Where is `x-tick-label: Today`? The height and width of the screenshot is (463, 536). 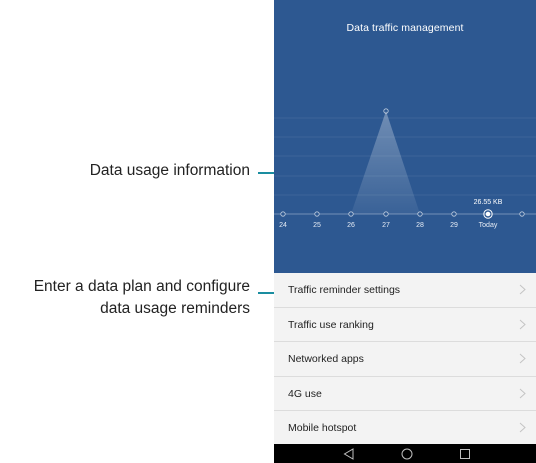 x-tick-label: Today is located at coordinates (488, 225).